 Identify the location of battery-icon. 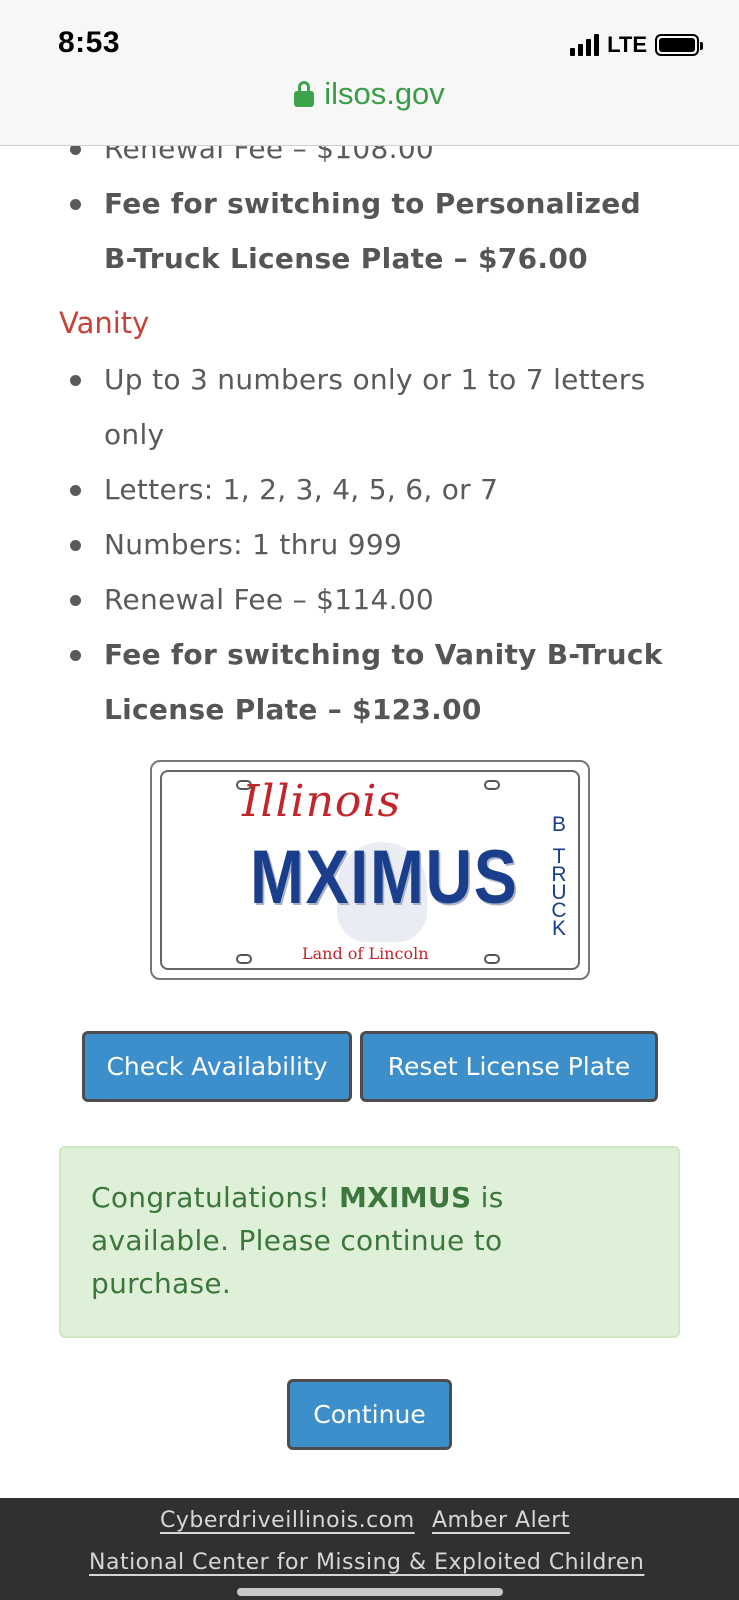
(679, 45).